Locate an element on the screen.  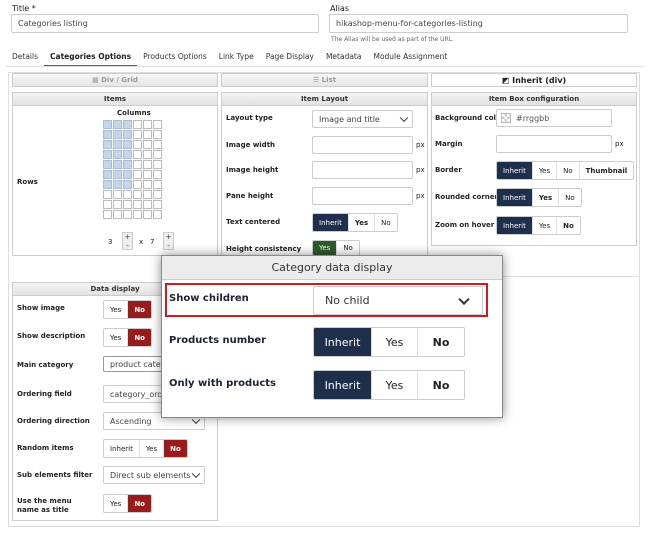
random-items-inherit: Inherit is located at coordinates (122, 448).